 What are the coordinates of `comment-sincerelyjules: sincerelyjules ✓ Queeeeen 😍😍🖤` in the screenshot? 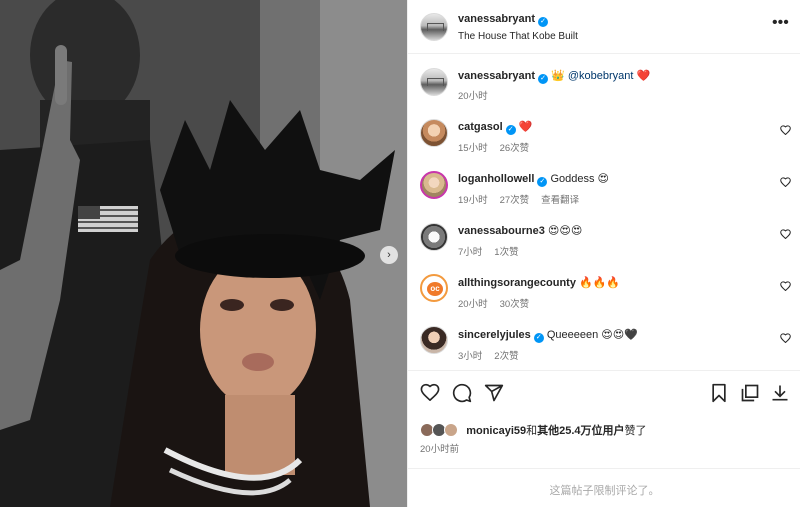 It's located at (548, 335).